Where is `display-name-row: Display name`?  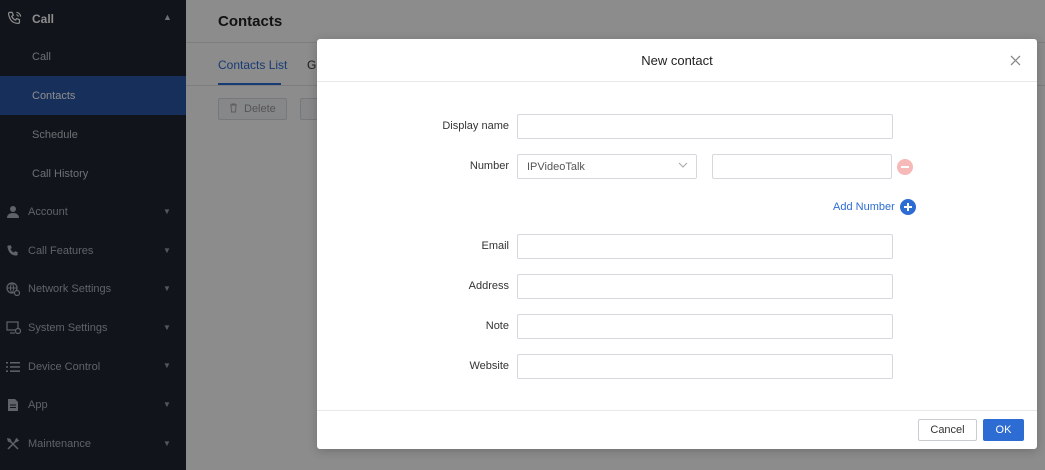 display-name-row: Display name is located at coordinates (677, 126).